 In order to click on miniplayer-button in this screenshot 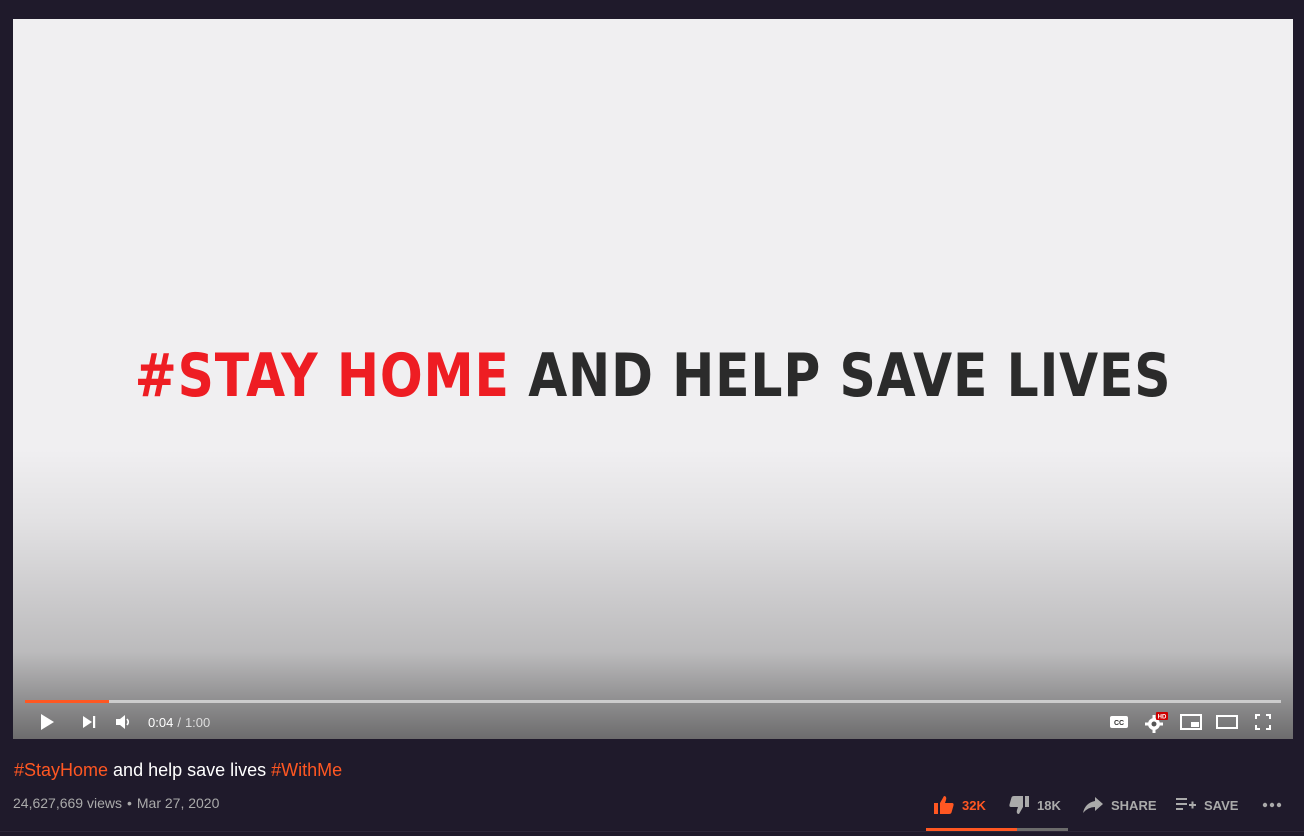, I will do `click(1191, 722)`.